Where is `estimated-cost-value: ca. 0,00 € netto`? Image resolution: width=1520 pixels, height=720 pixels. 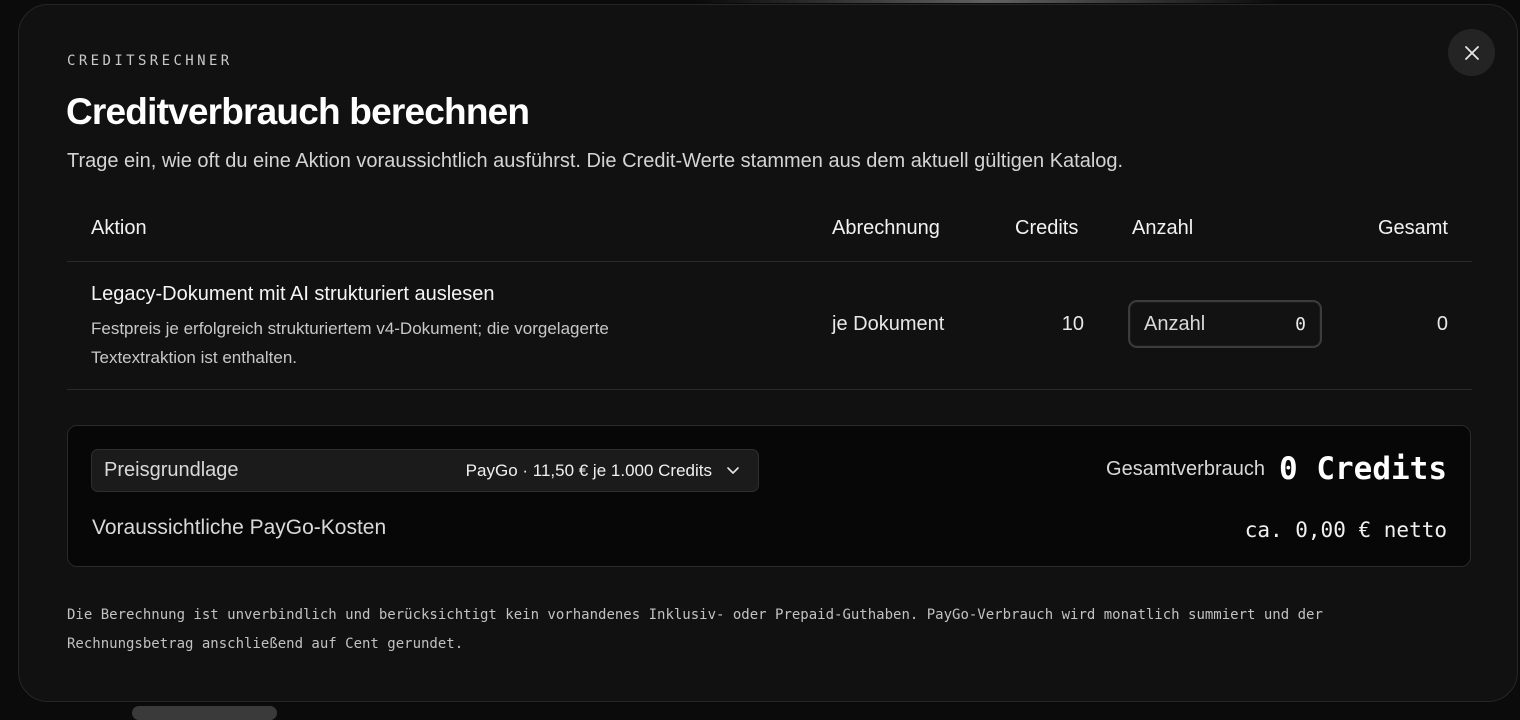 estimated-cost-value: ca. 0,00 € netto is located at coordinates (1345, 530).